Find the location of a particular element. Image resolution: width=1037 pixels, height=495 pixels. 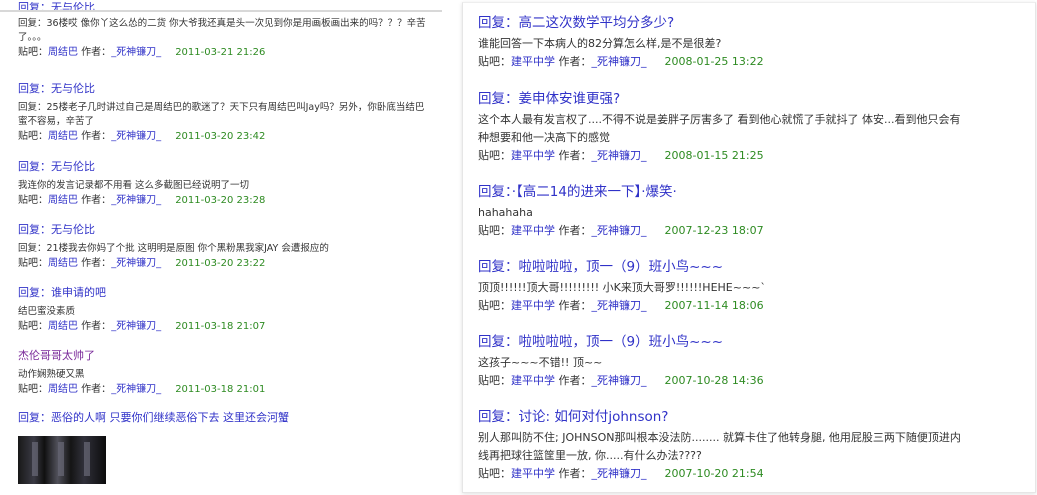

post-date: 2011-03-18 21:01 is located at coordinates (220, 389).